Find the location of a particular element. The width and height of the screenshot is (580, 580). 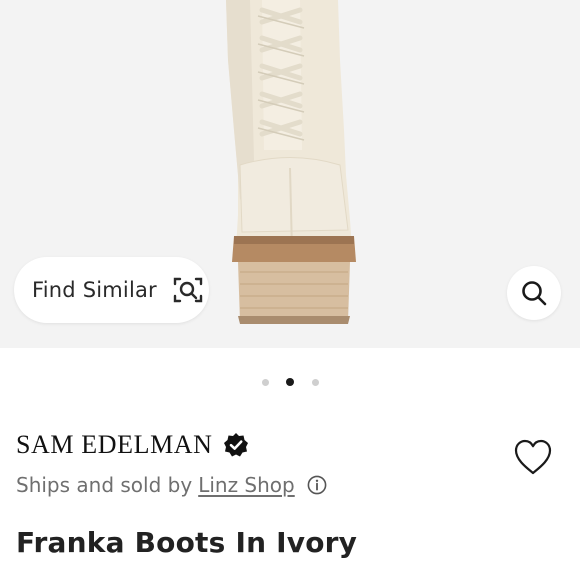

zoom-button is located at coordinates (534, 293).